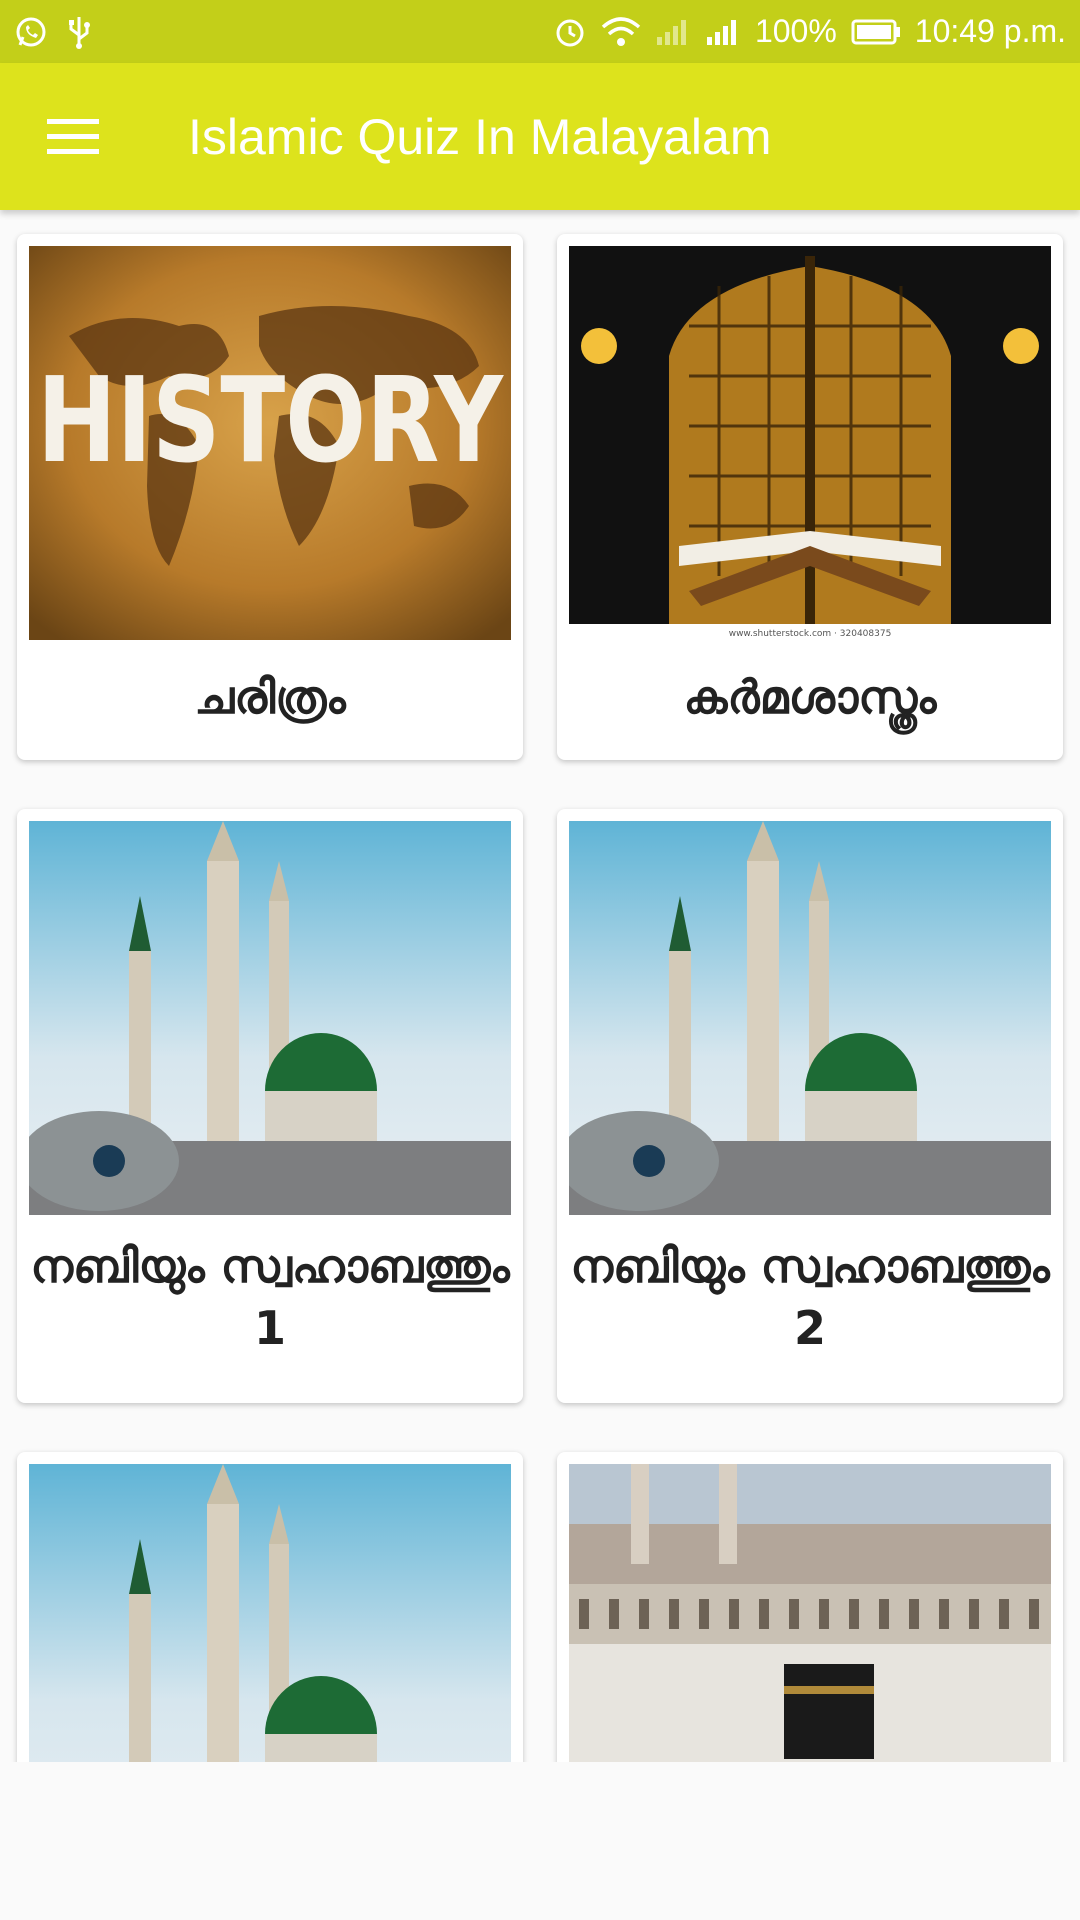  What do you see at coordinates (270, 1297) in the screenshot?
I see `category-label: നബിയും സ്വഹാബത്തും 1` at bounding box center [270, 1297].